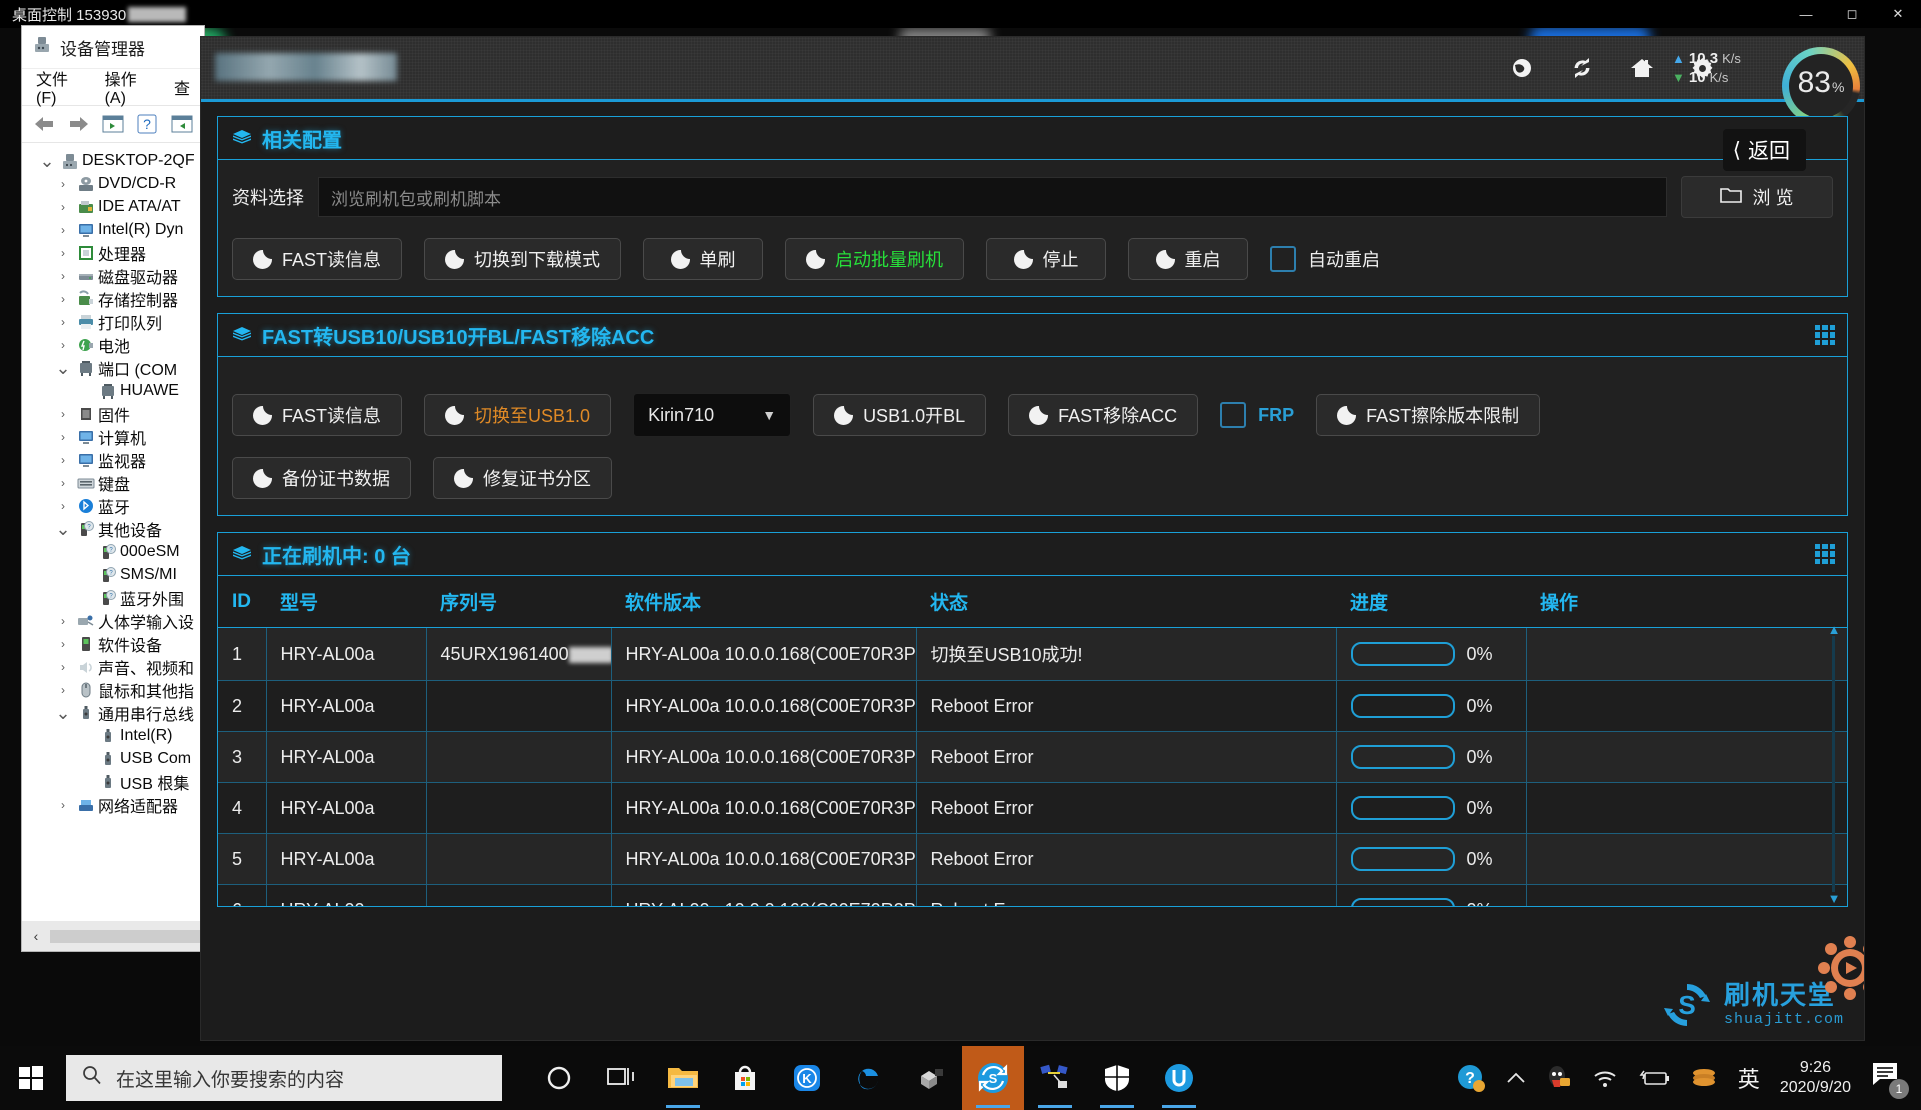 Image resolution: width=1921 pixels, height=1110 pixels. I want to click on start-button, so click(31, 1078).